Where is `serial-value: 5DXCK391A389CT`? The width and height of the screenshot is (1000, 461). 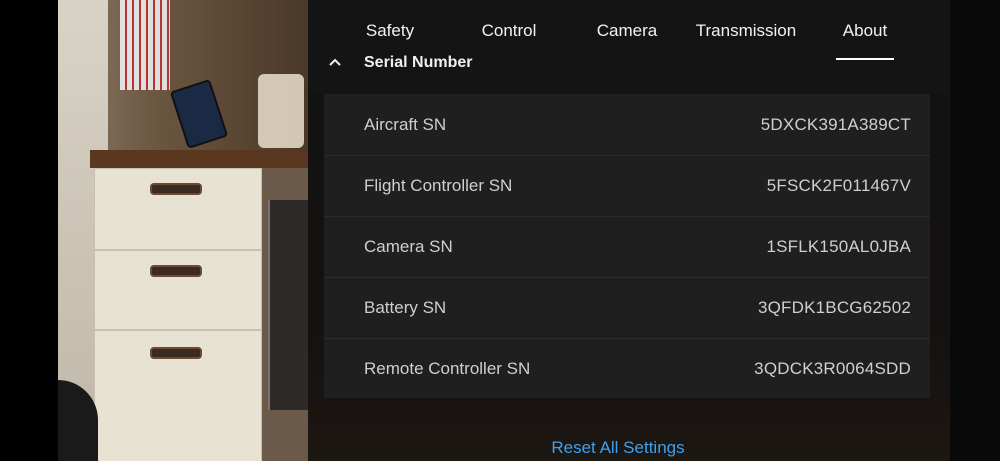
serial-value: 5DXCK391A389CT is located at coordinates (835, 124).